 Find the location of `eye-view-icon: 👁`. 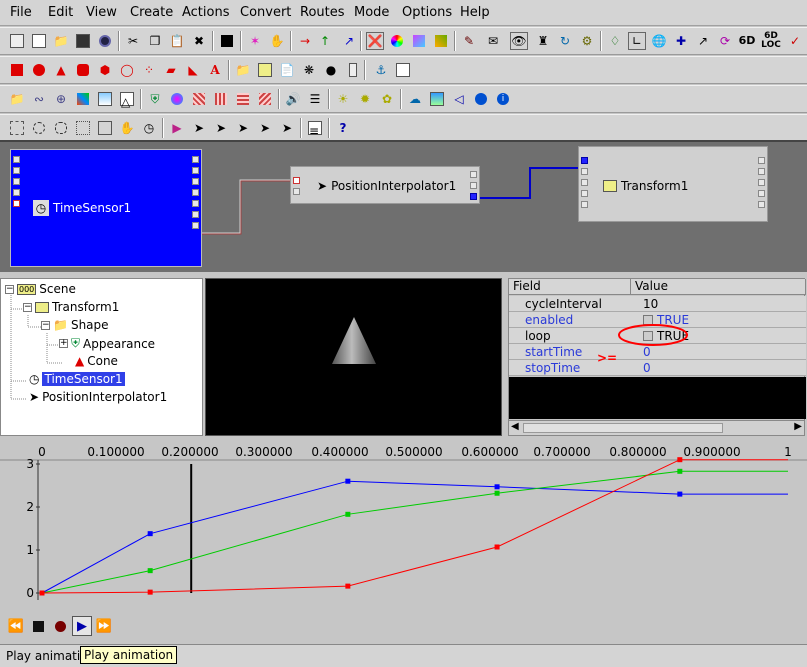

eye-view-icon: 👁 is located at coordinates (519, 41).